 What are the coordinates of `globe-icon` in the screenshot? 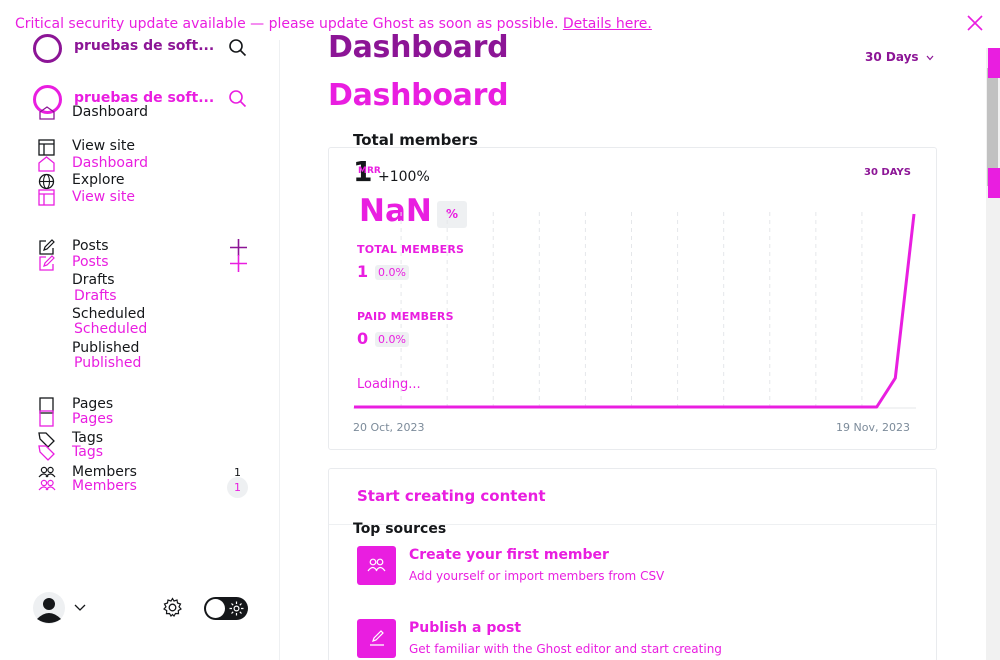 It's located at (46, 181).